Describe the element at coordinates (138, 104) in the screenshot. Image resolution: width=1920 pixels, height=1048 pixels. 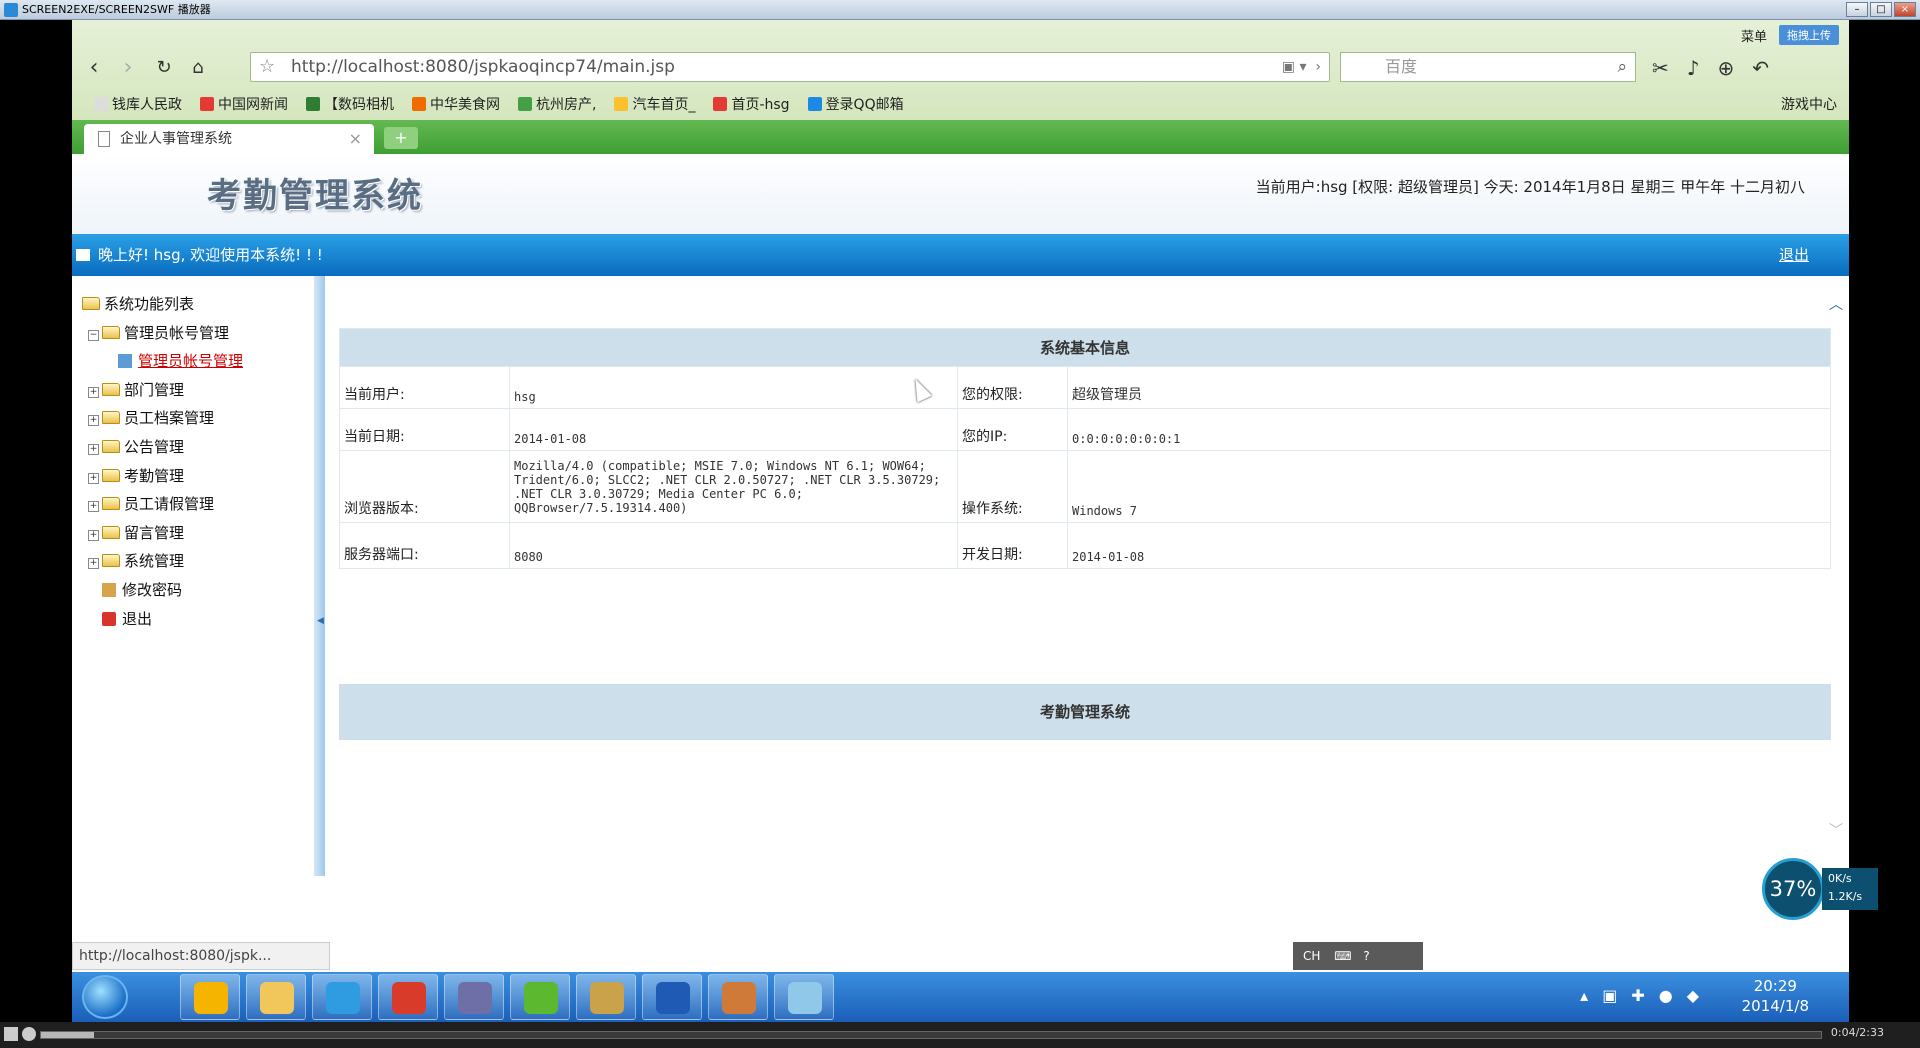
I see `bookmark-item: 钱库人民政` at that location.